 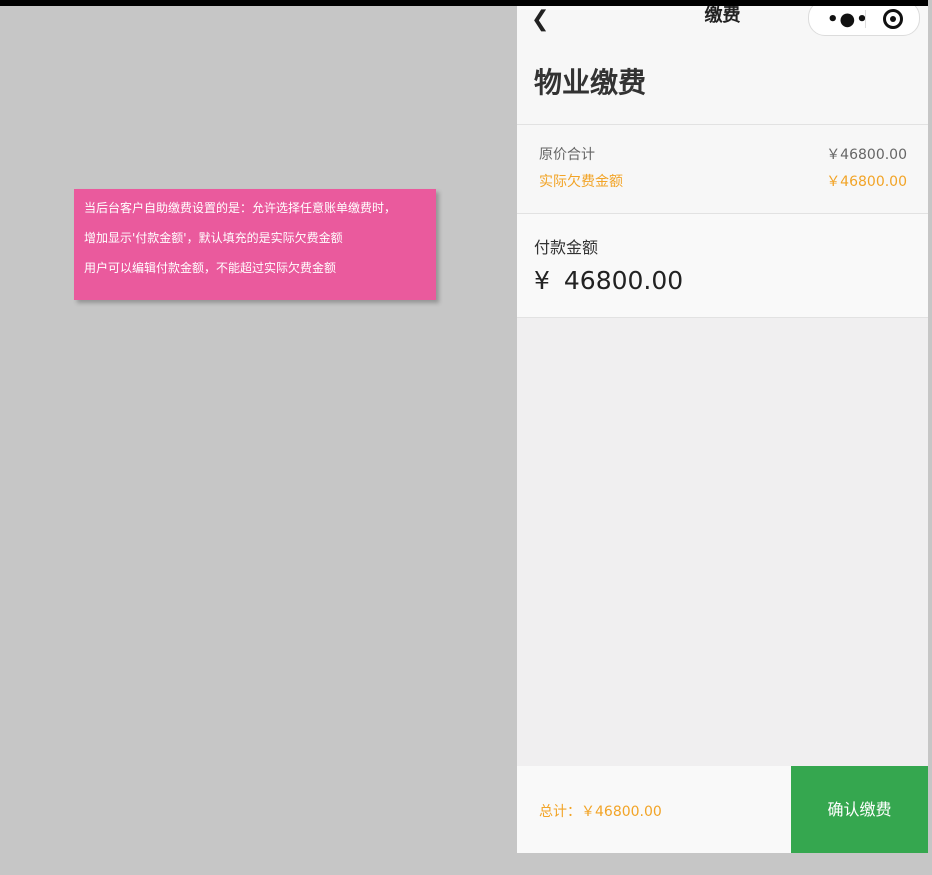 I want to click on bill-summary: 原价合计 ￥46800.00 实际欠费金额 ￥46800.00, so click(x=722, y=169).